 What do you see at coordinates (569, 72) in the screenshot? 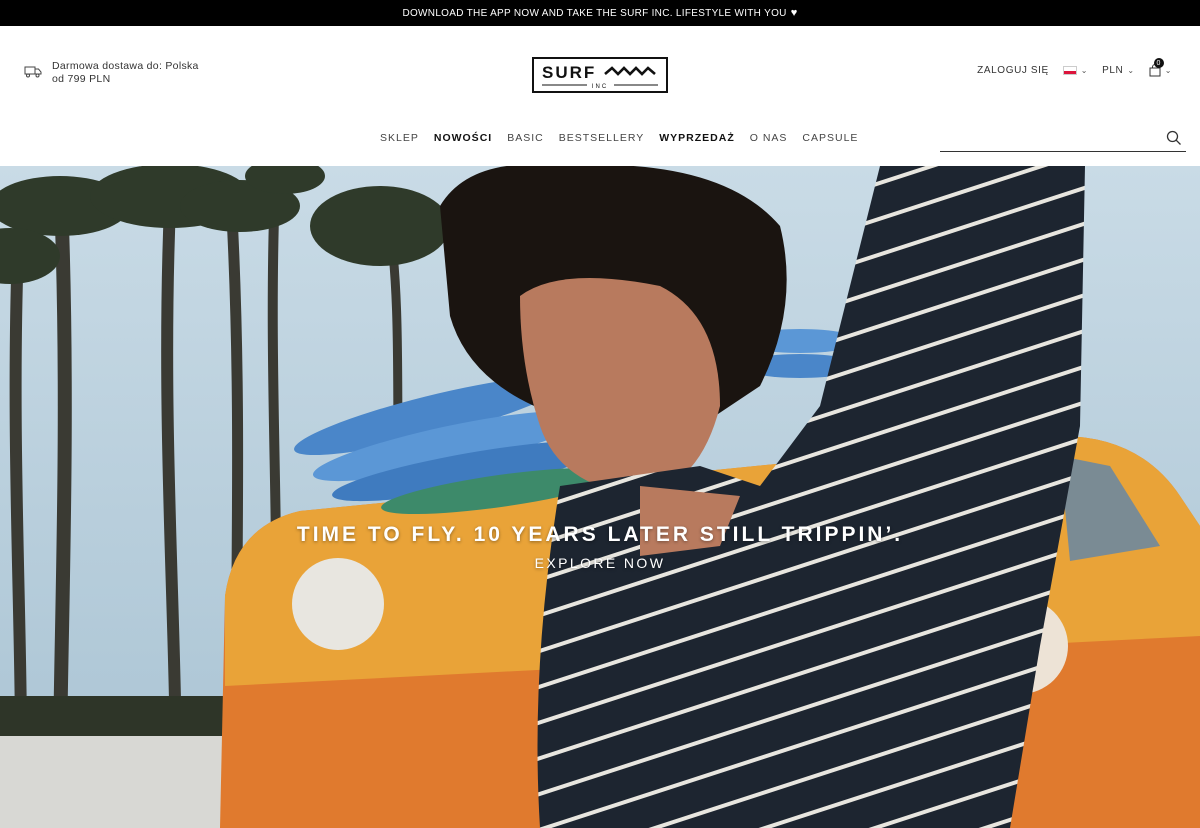
I see `logo-word: SURF` at bounding box center [569, 72].